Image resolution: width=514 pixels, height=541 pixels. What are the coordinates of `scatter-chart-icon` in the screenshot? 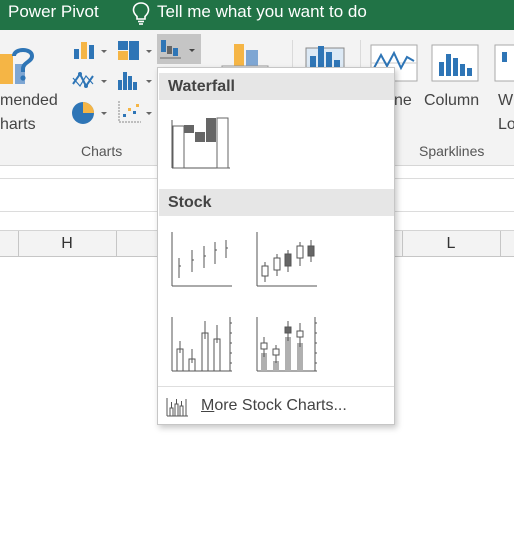 It's located at (135, 115).